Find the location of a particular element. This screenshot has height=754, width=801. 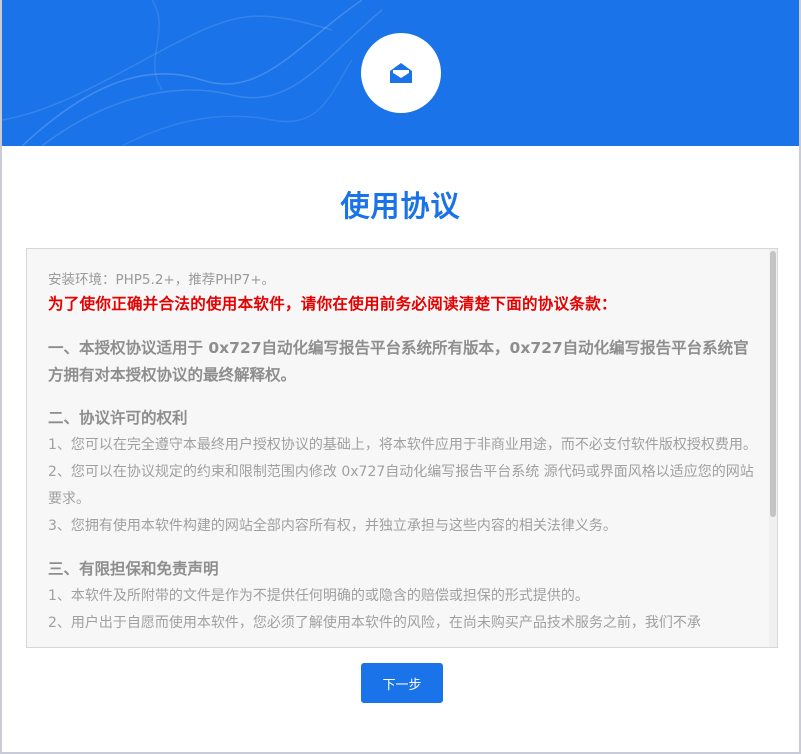

open-envelope-icon is located at coordinates (401, 73).